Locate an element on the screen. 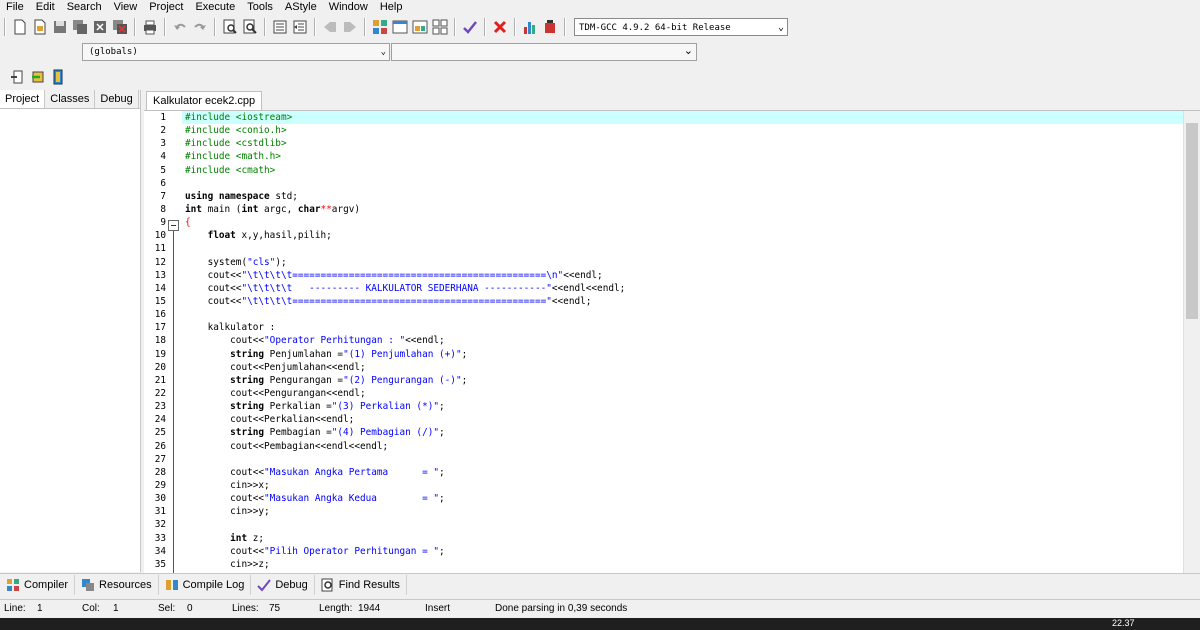 The height and width of the screenshot is (630, 1200). menu-astyle: AStyle is located at coordinates (301, 7).